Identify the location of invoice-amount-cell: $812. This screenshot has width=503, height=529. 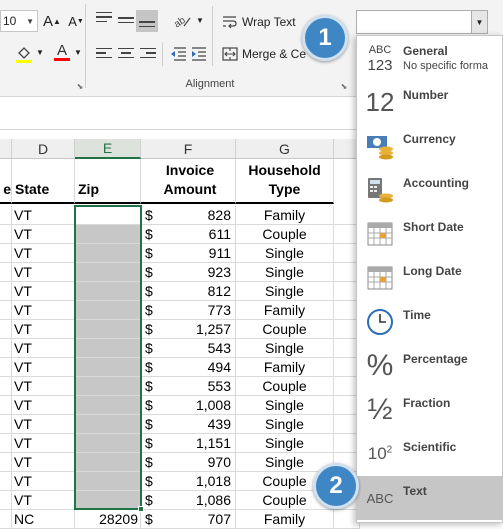
(188, 291).